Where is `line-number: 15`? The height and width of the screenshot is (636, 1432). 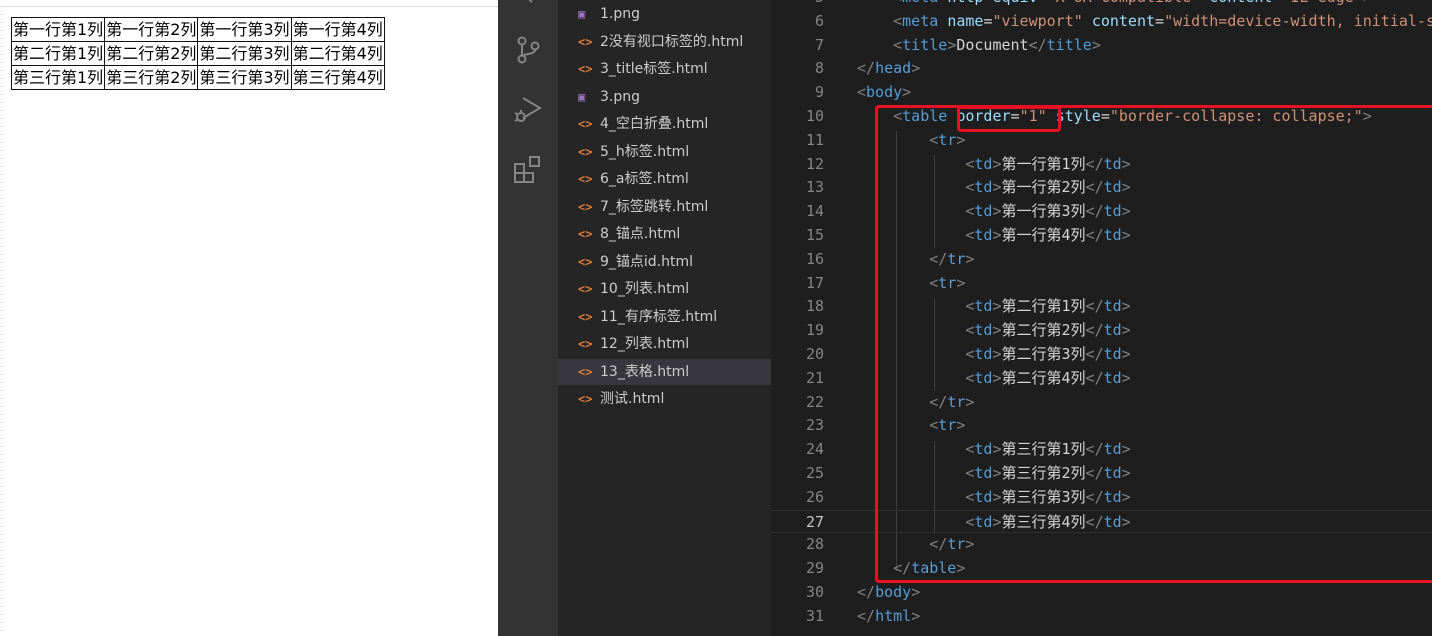 line-number: 15 is located at coordinates (814, 235).